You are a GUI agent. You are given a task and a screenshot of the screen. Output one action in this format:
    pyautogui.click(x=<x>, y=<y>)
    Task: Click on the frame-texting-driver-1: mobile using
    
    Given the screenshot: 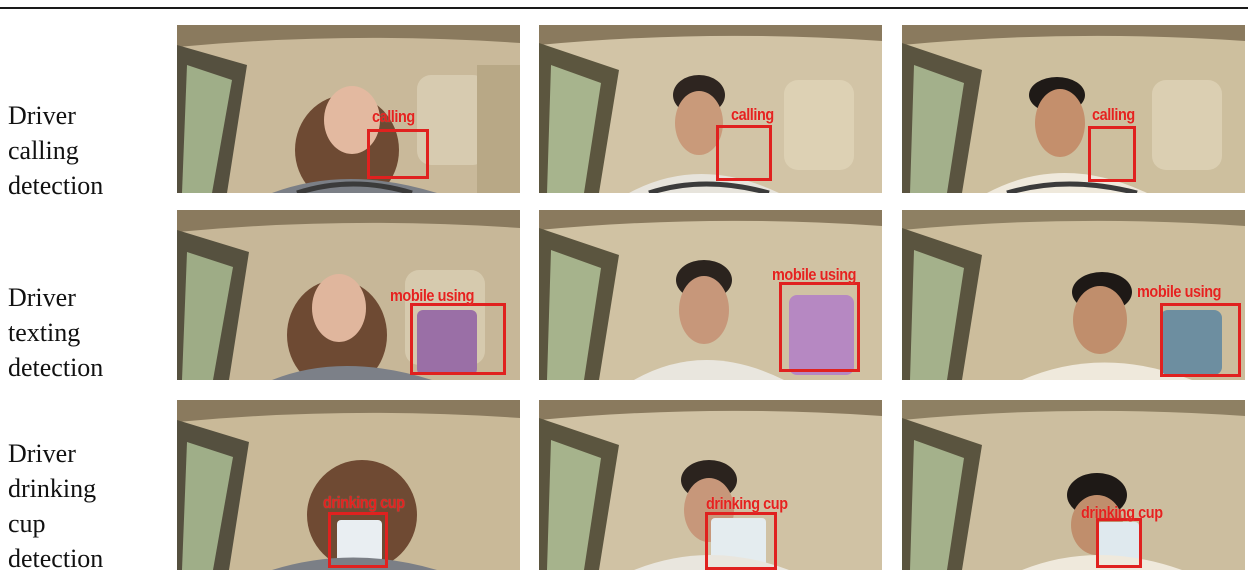 What is the action you would take?
    pyautogui.click(x=348, y=295)
    